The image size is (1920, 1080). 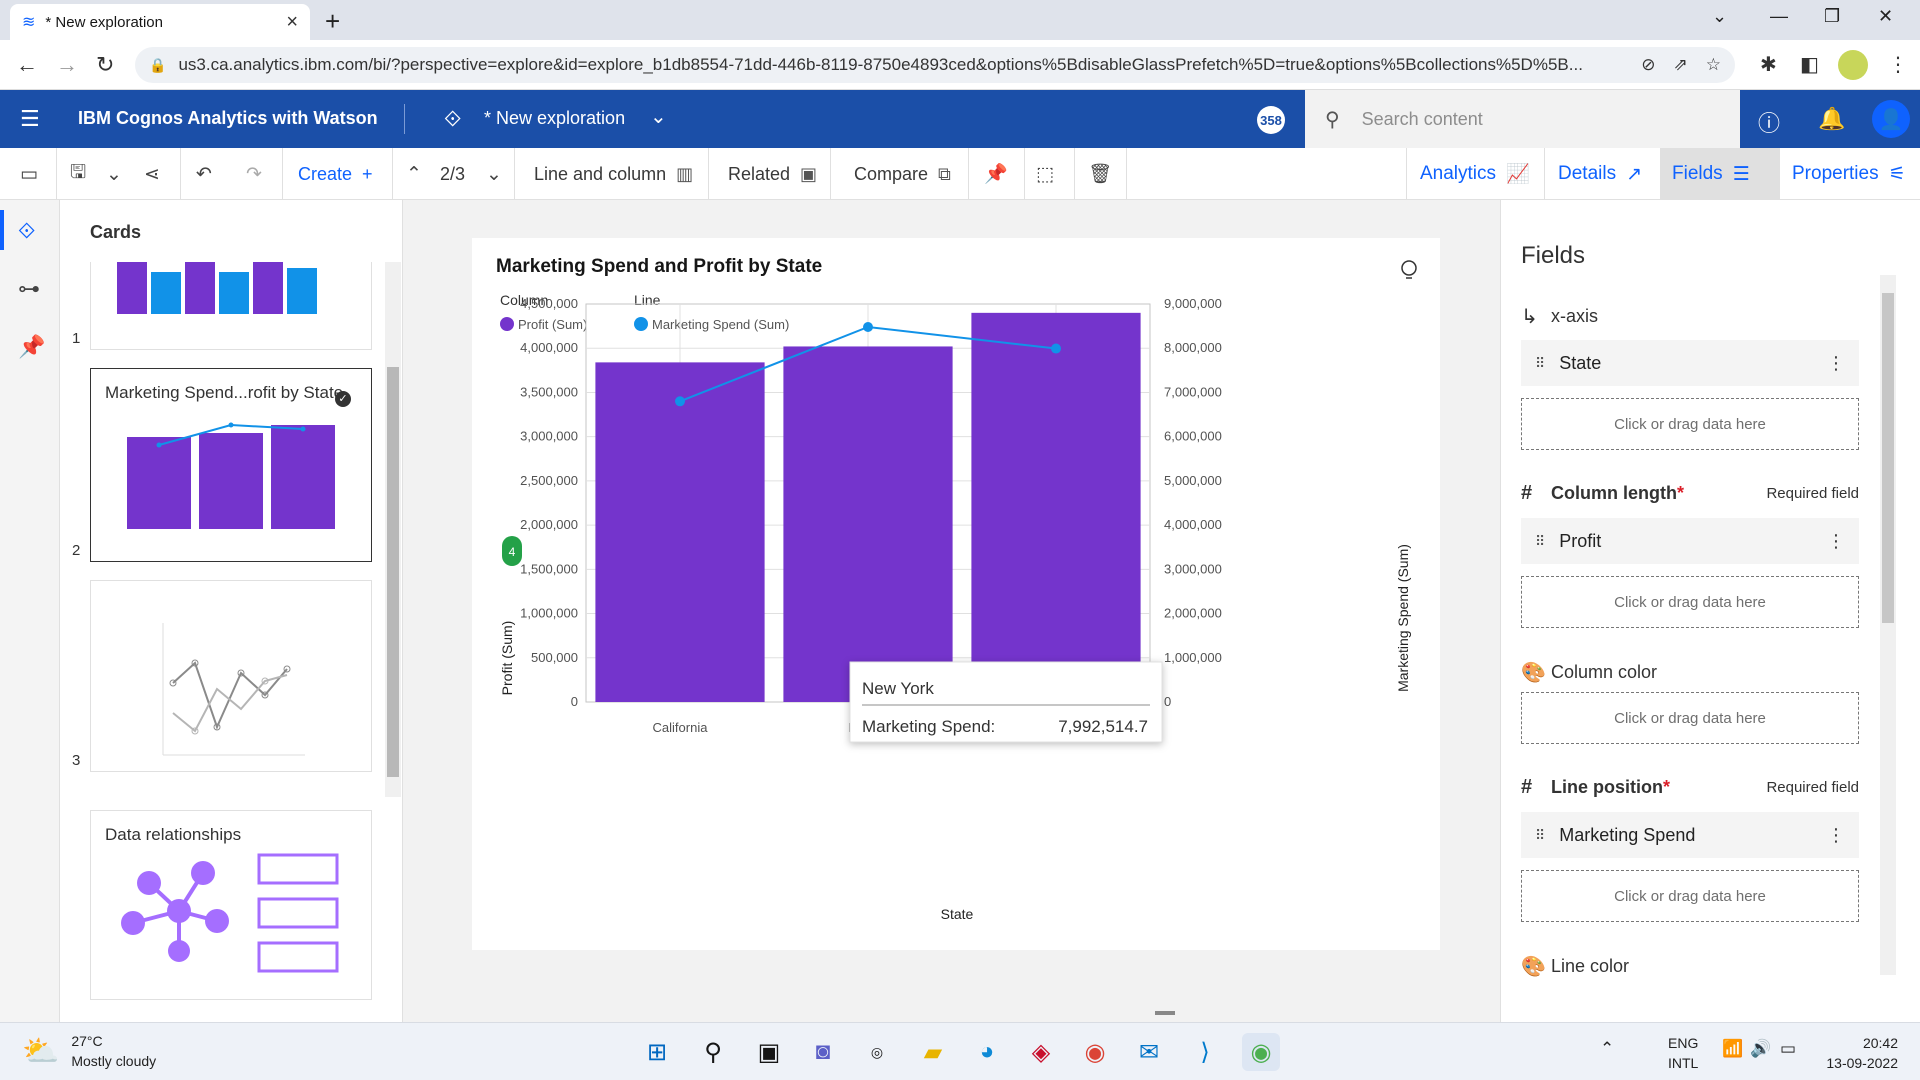 I want to click on notification-count-badge: 358, so click(x=1271, y=120).